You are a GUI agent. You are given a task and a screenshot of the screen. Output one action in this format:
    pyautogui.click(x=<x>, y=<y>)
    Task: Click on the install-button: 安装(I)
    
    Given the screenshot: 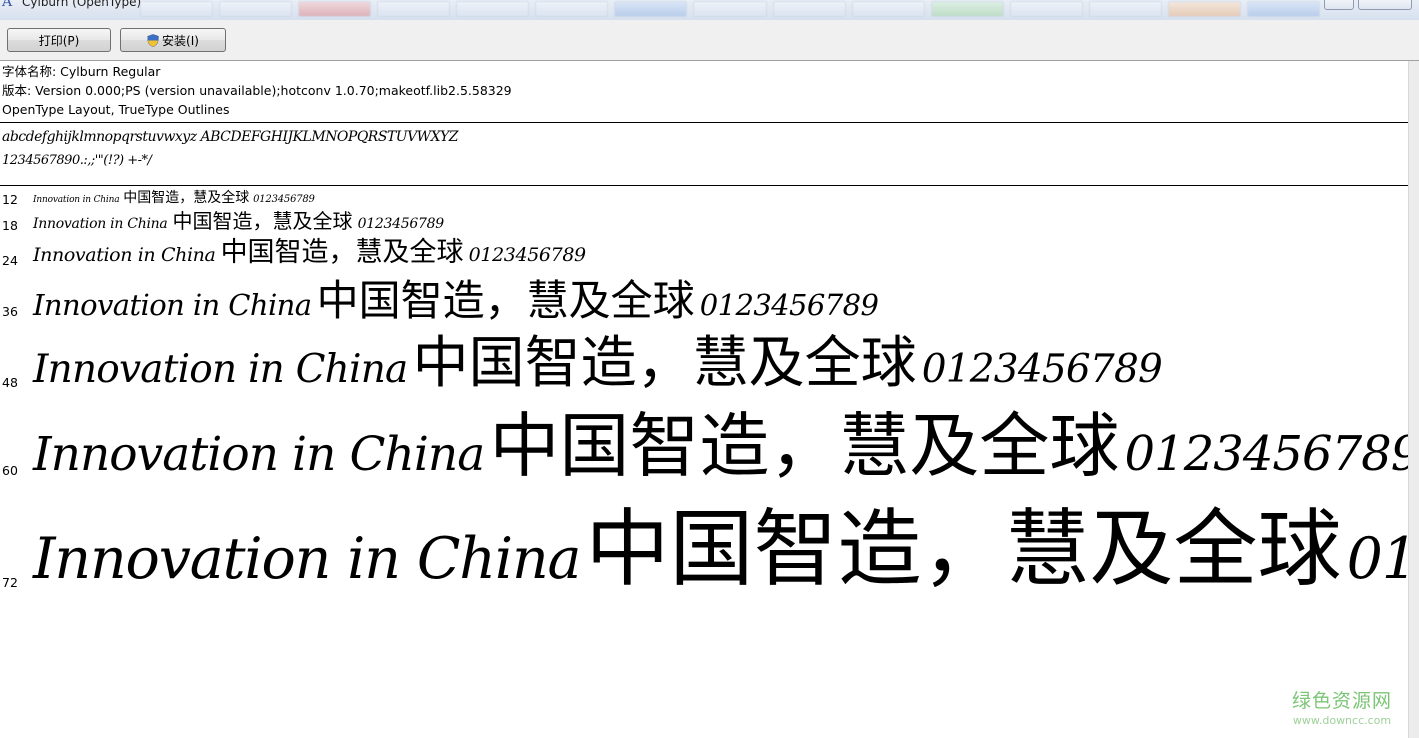 What is the action you would take?
    pyautogui.click(x=173, y=40)
    